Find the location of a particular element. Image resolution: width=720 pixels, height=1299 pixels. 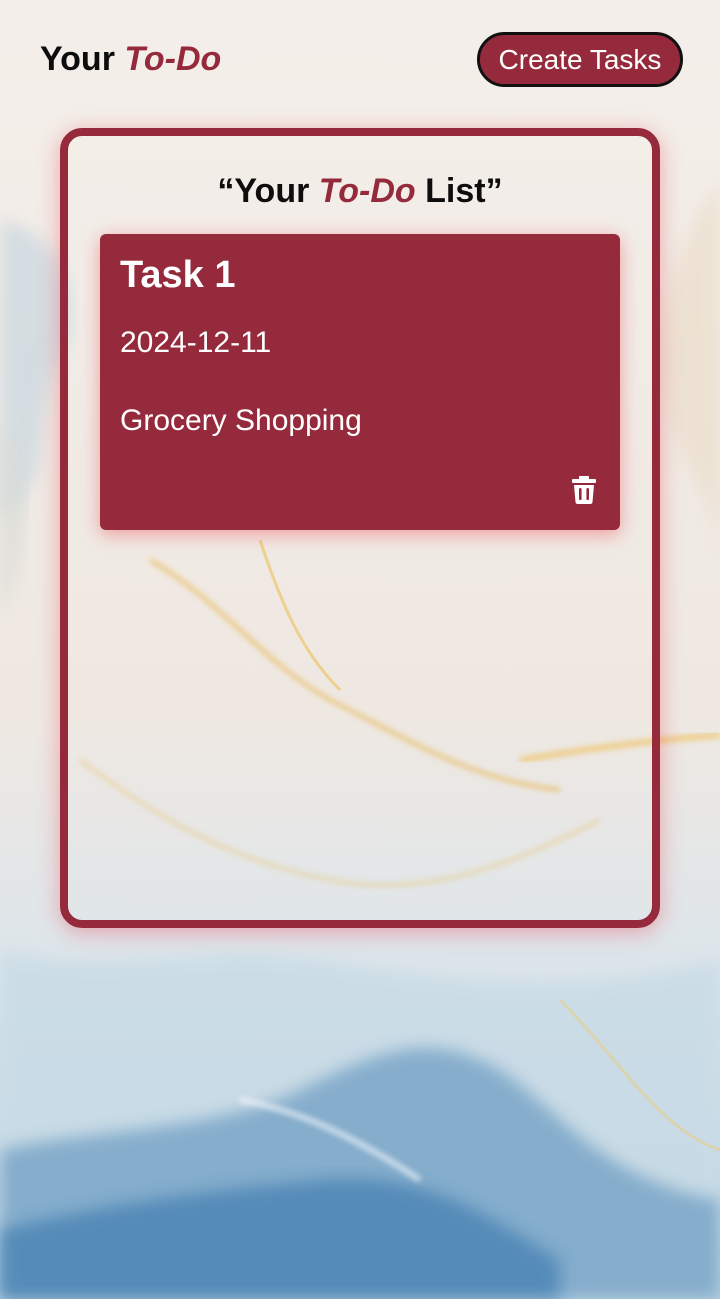

app-header: Your To-Do Create Tasks is located at coordinates (360, 60).